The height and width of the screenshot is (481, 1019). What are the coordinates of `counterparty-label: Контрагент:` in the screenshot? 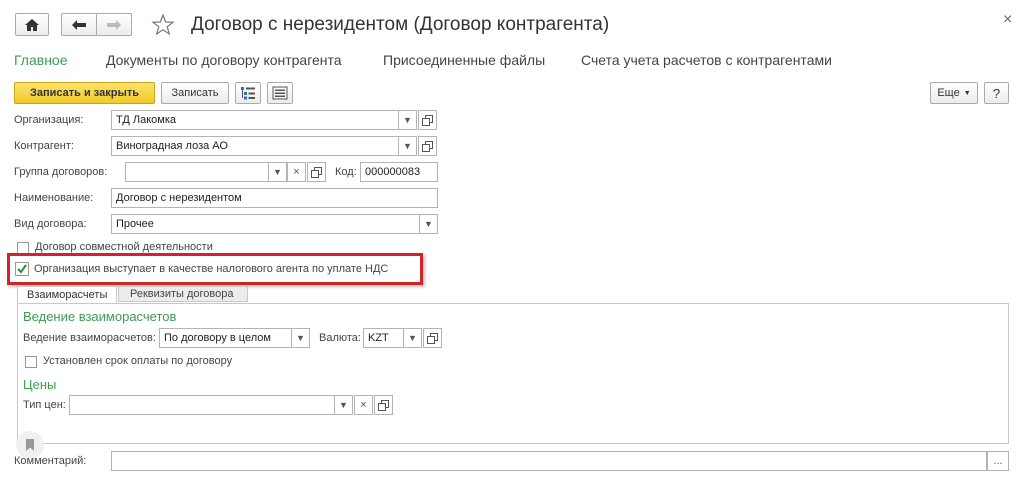 It's located at (44, 146).